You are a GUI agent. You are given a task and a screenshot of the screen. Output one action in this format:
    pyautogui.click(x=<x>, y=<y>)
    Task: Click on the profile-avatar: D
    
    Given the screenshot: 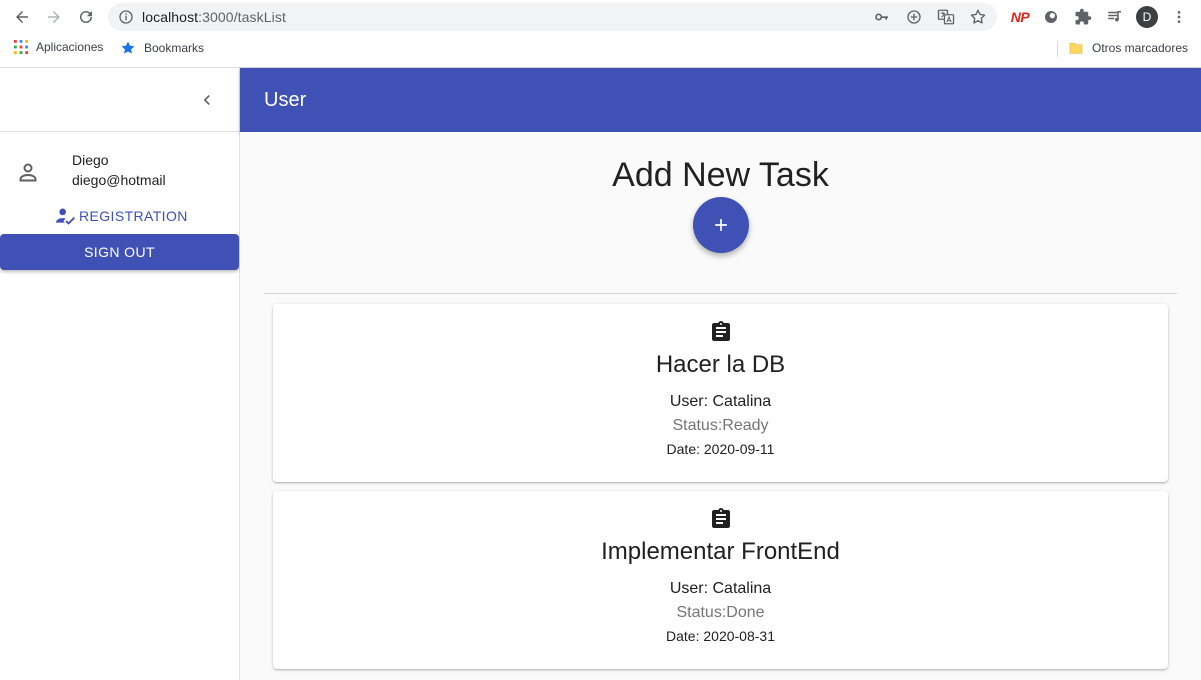 What is the action you would take?
    pyautogui.click(x=1147, y=17)
    